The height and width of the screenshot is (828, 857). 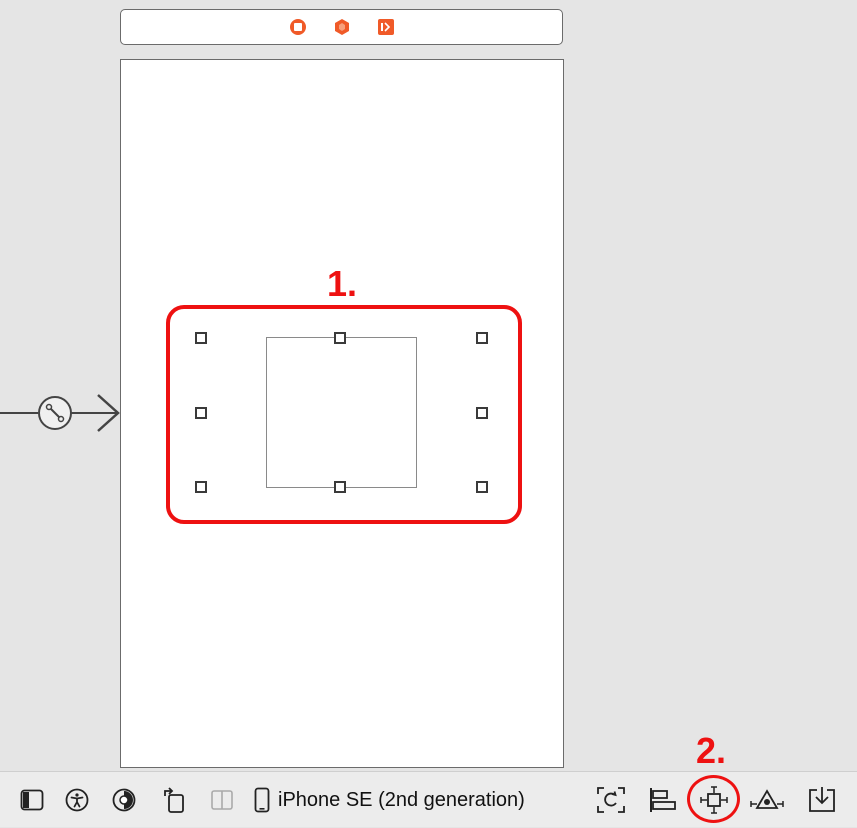 I want to click on first-responder-icon, so click(x=342, y=27).